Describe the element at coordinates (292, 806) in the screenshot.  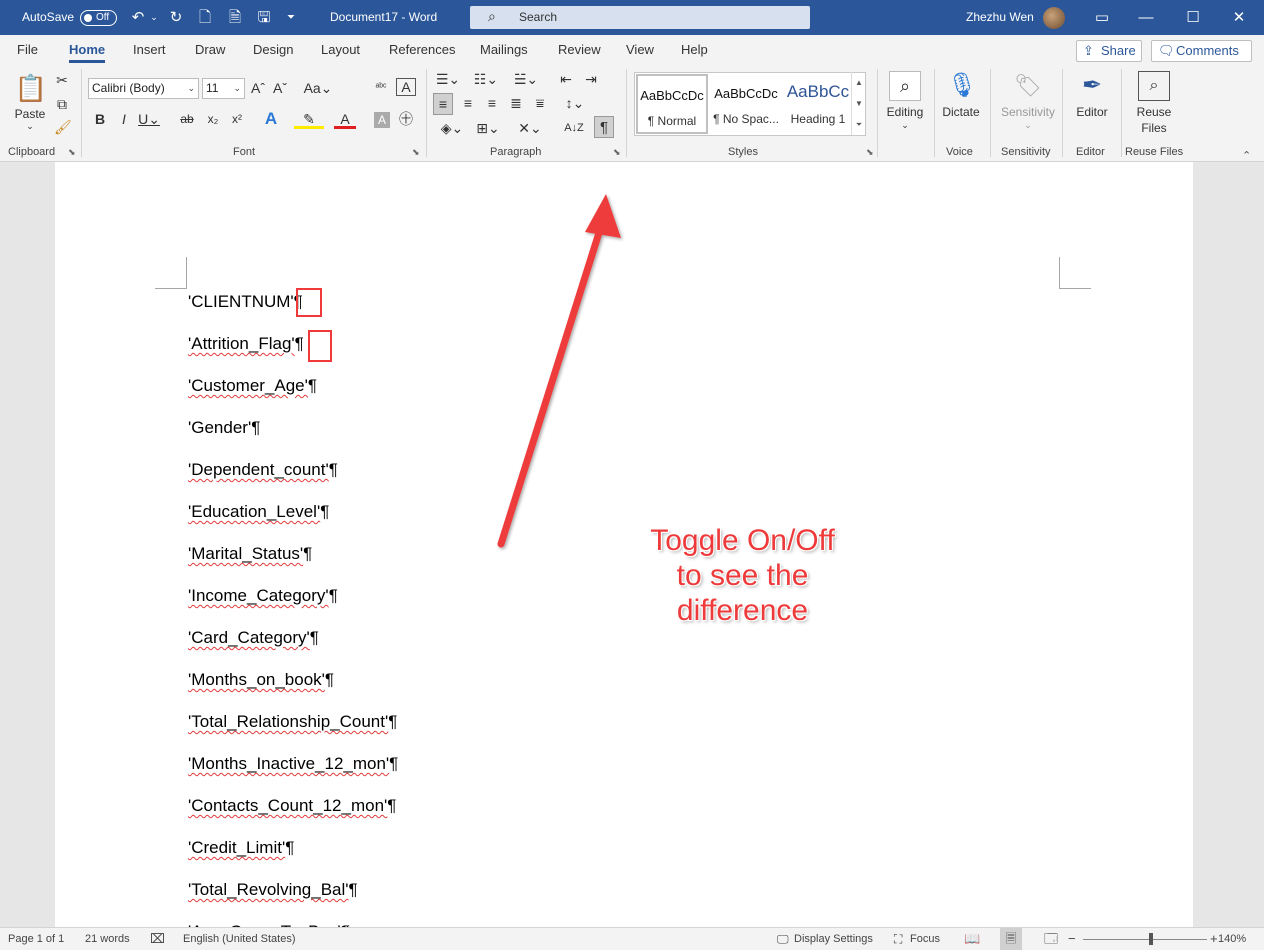
I see `paragraph-line: 'Contacts_Count_12_mon'¶` at that location.